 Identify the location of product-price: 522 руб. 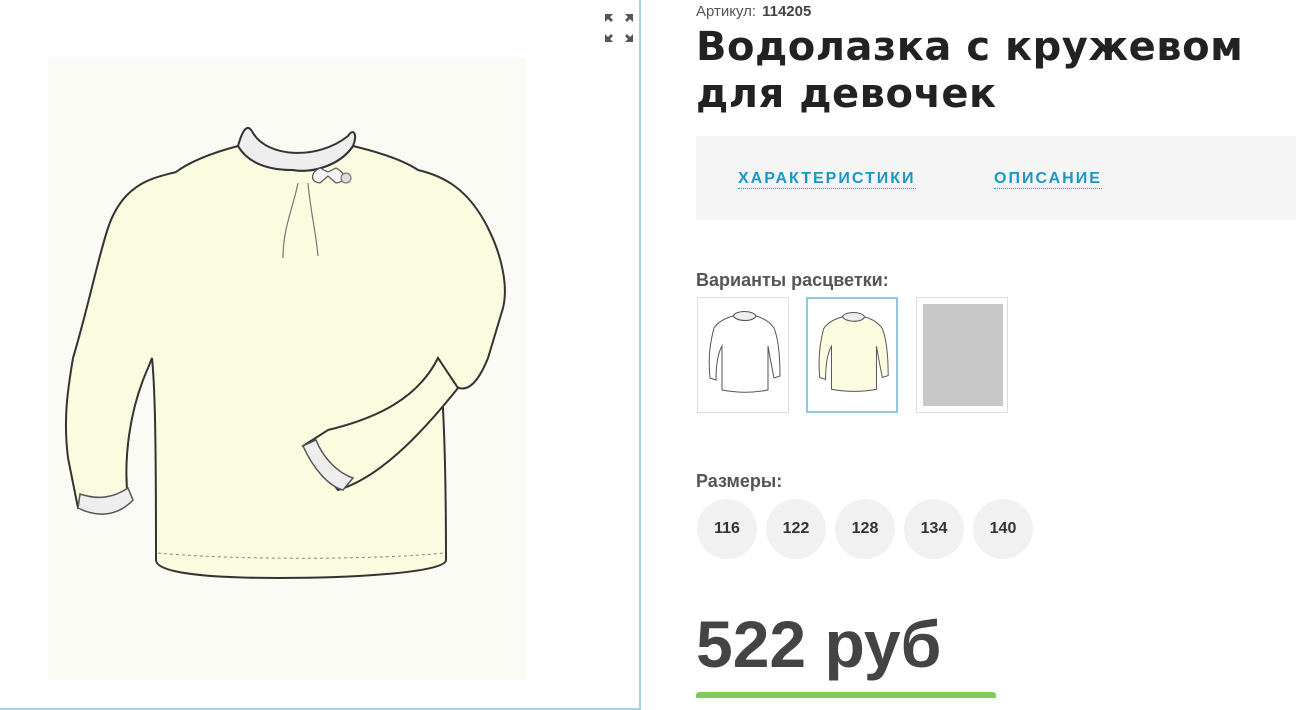
(819, 644).